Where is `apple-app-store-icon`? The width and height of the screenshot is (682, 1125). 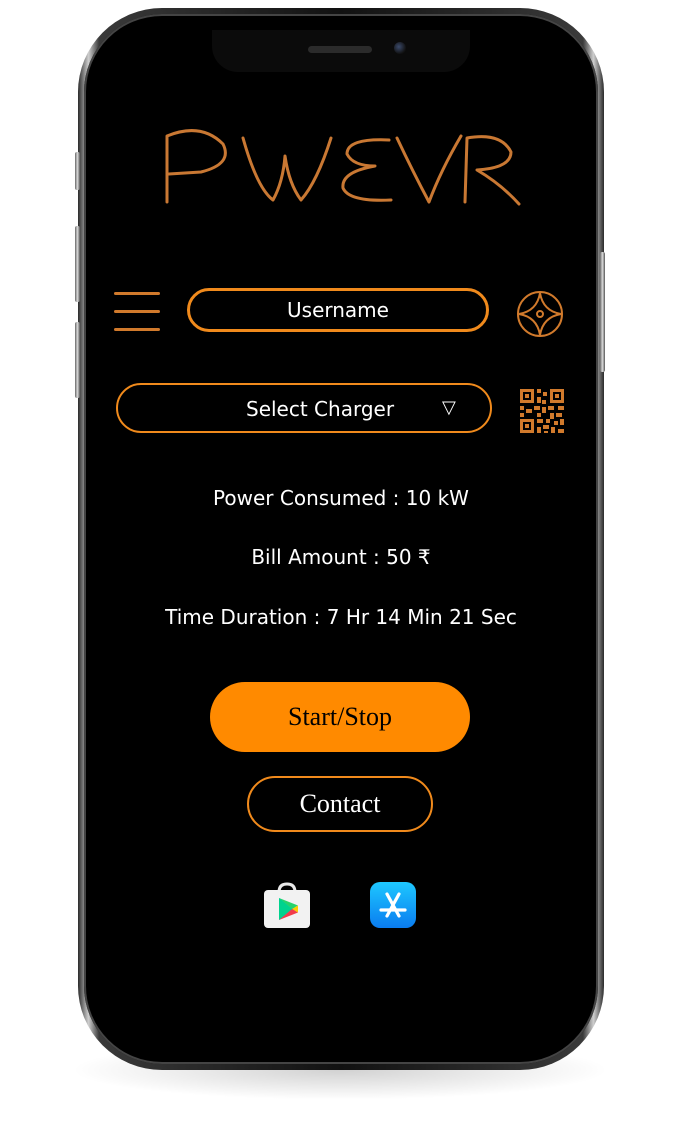 apple-app-store-icon is located at coordinates (393, 906).